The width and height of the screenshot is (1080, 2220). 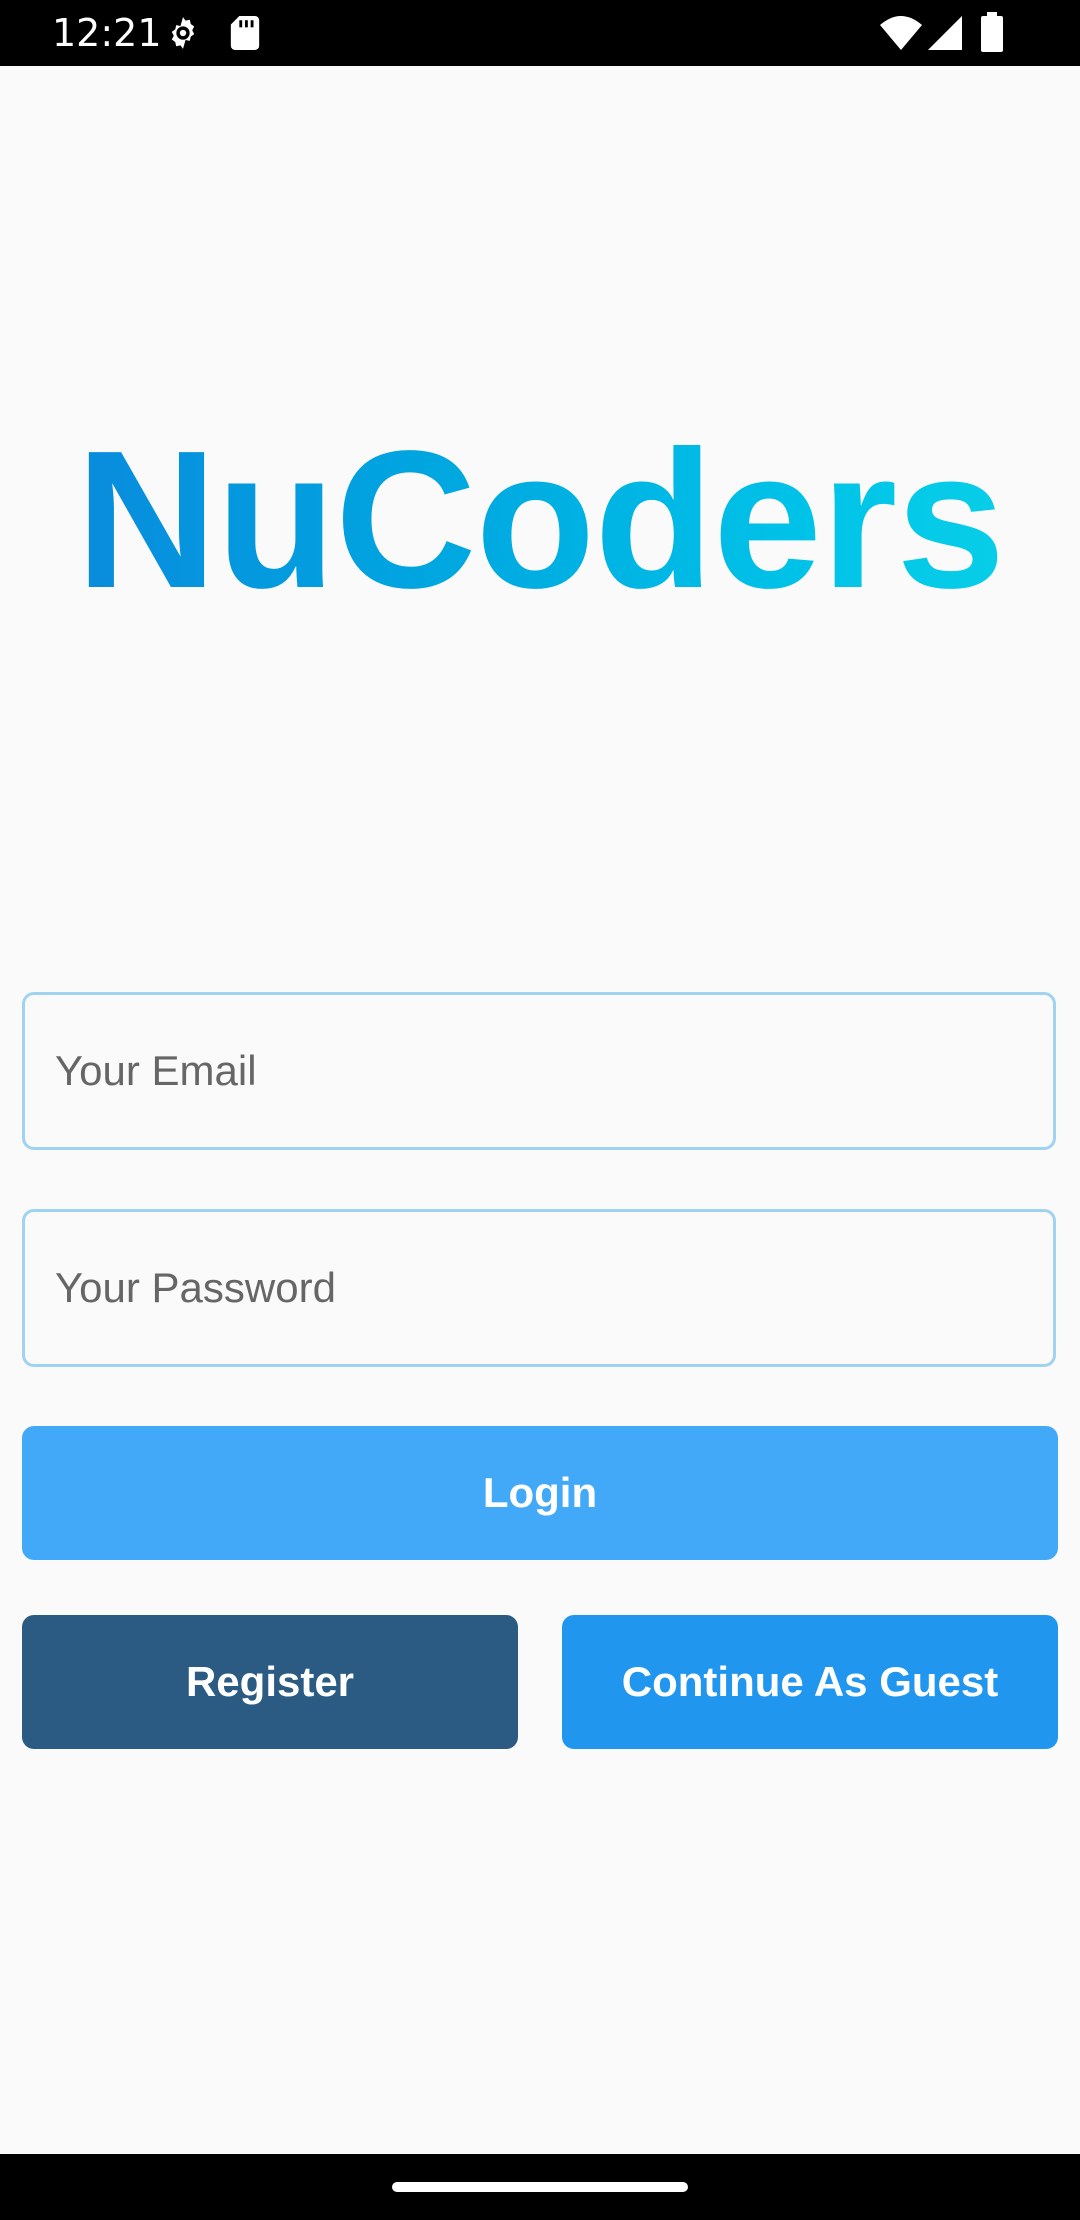 What do you see at coordinates (540, 33) in the screenshot?
I see `status-bar: 12:21` at bounding box center [540, 33].